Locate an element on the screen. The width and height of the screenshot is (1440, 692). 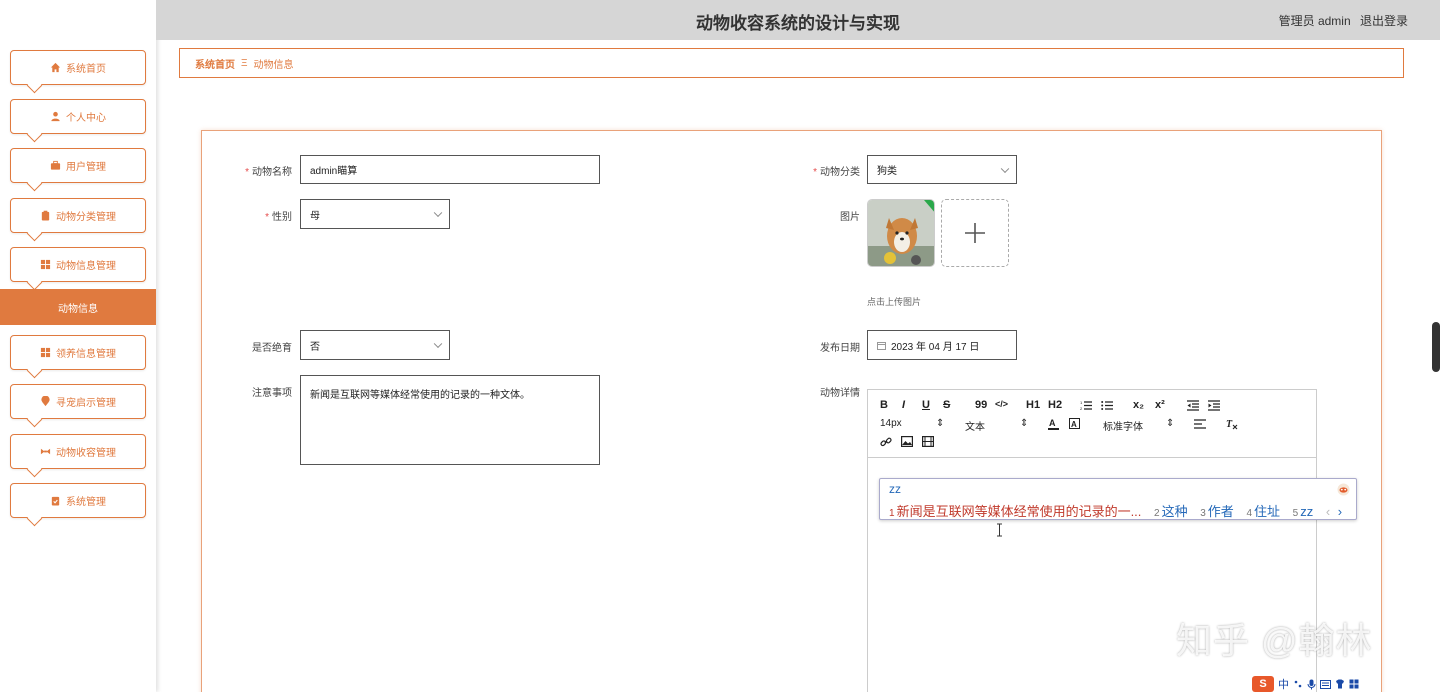
subscript-button: x₂ is located at coordinates (1138, 405).